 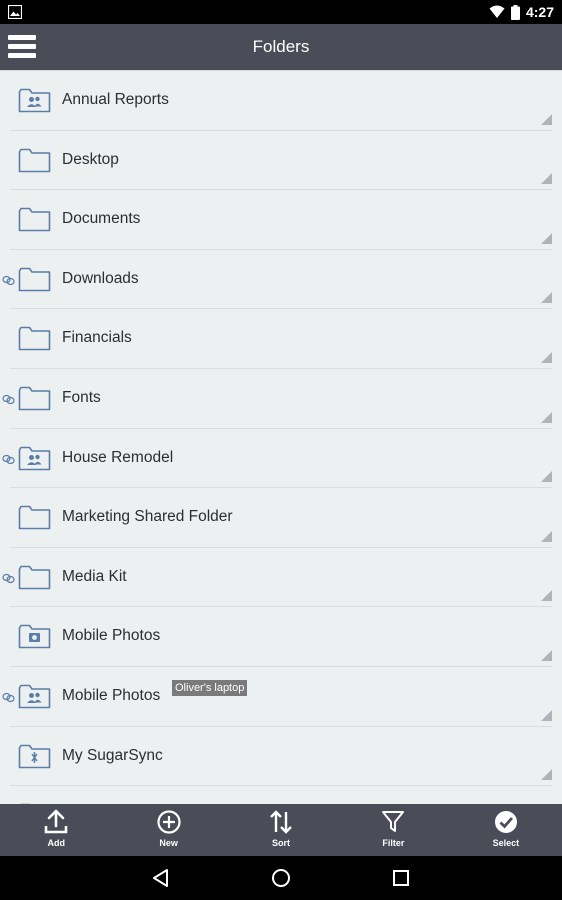 What do you see at coordinates (539, 12) in the screenshot?
I see `status-time: 4:27` at bounding box center [539, 12].